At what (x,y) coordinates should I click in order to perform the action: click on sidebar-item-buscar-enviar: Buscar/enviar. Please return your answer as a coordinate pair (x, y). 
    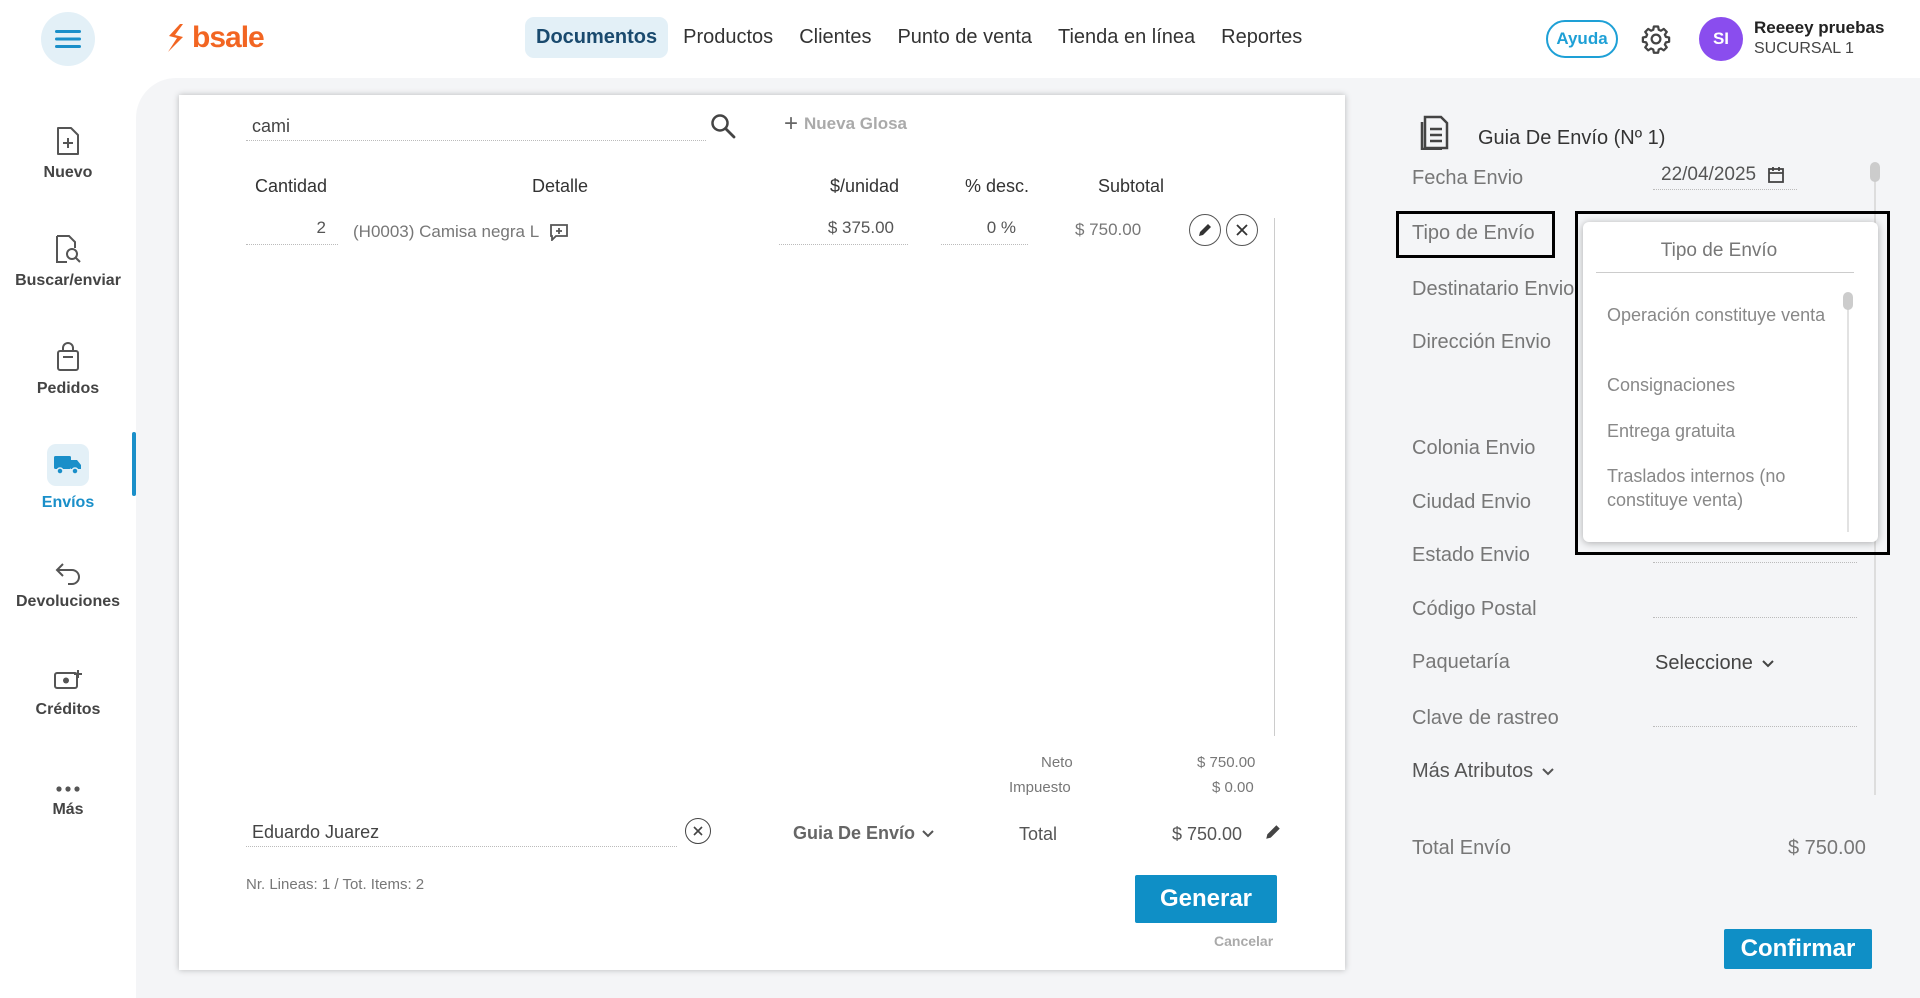
    Looking at the image, I should click on (68, 262).